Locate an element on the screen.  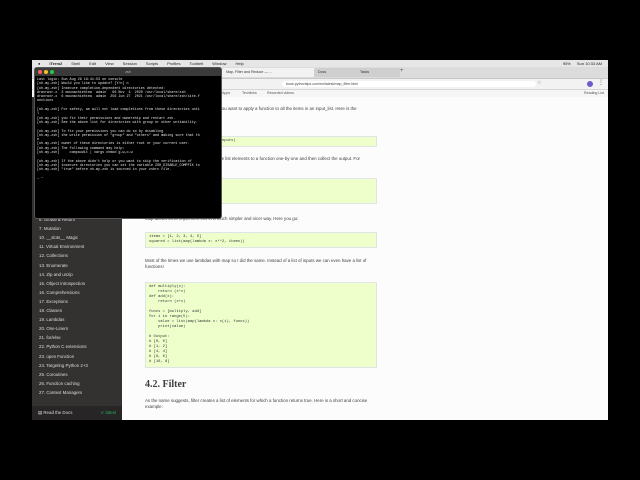
book-icon: ▤ is located at coordinates (40, 412).